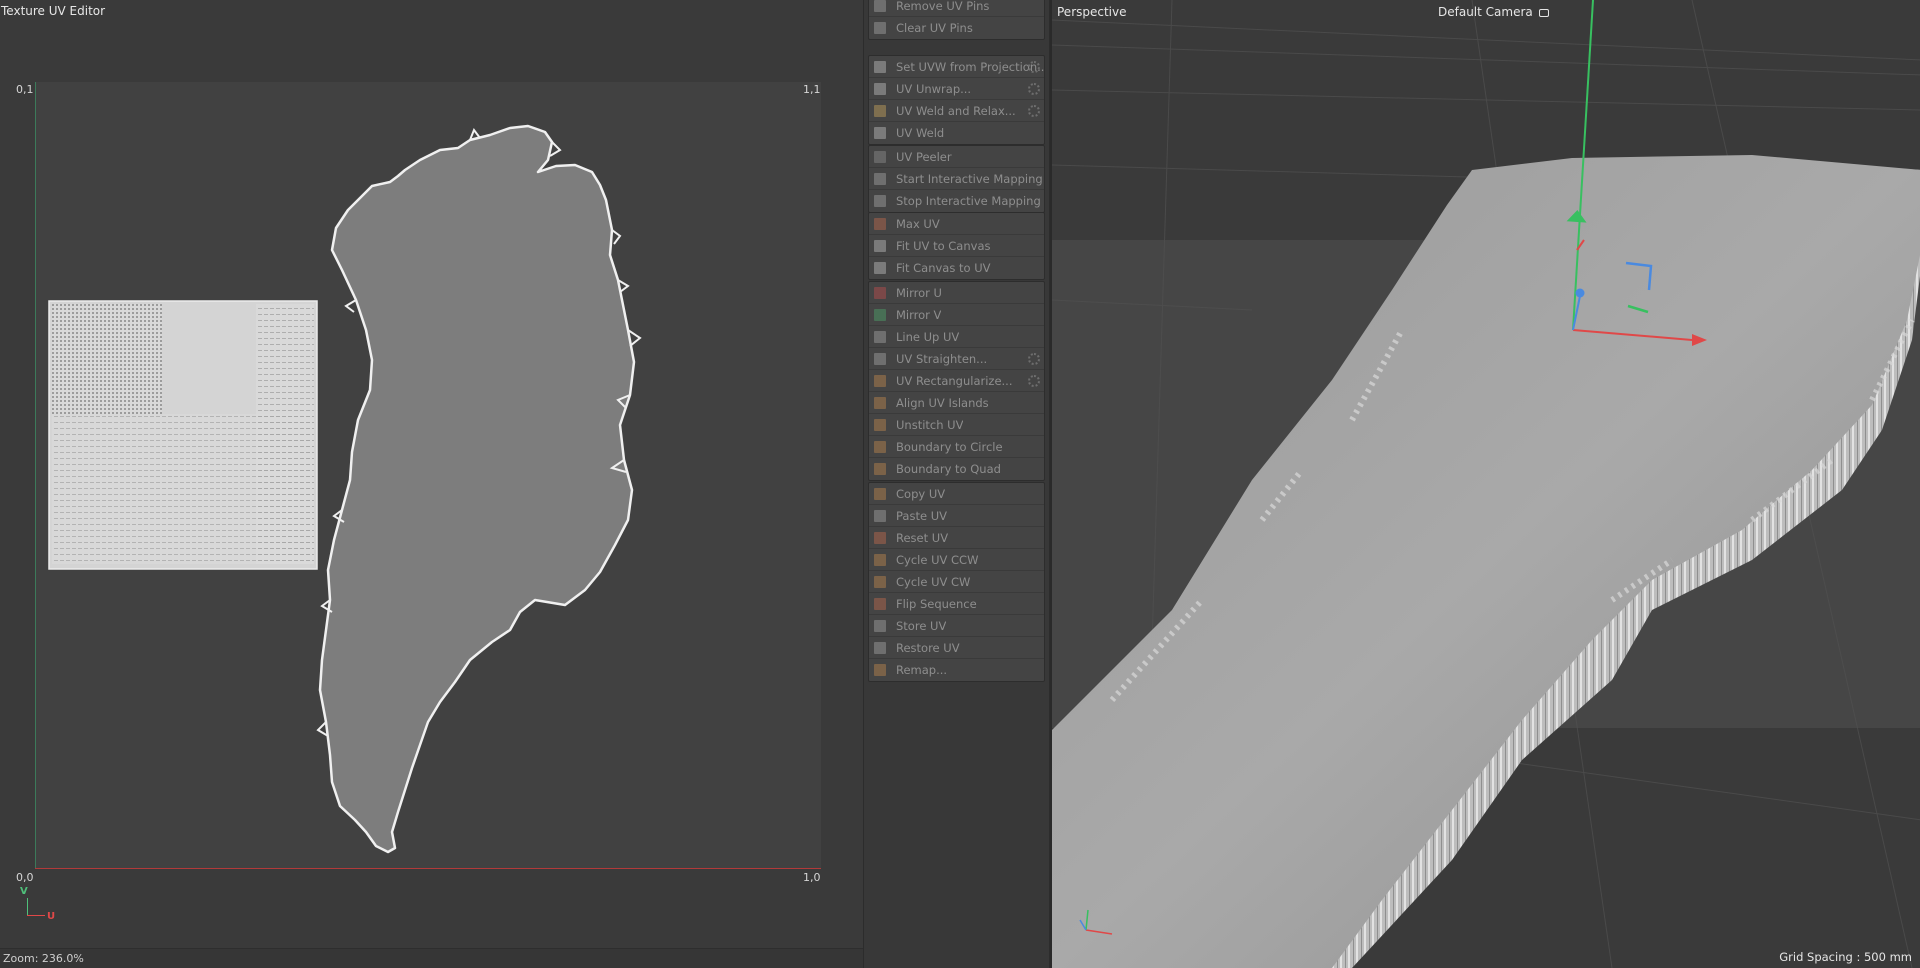 The image size is (1920, 968). I want to click on uv-gizmo-v-label: V, so click(24, 891).